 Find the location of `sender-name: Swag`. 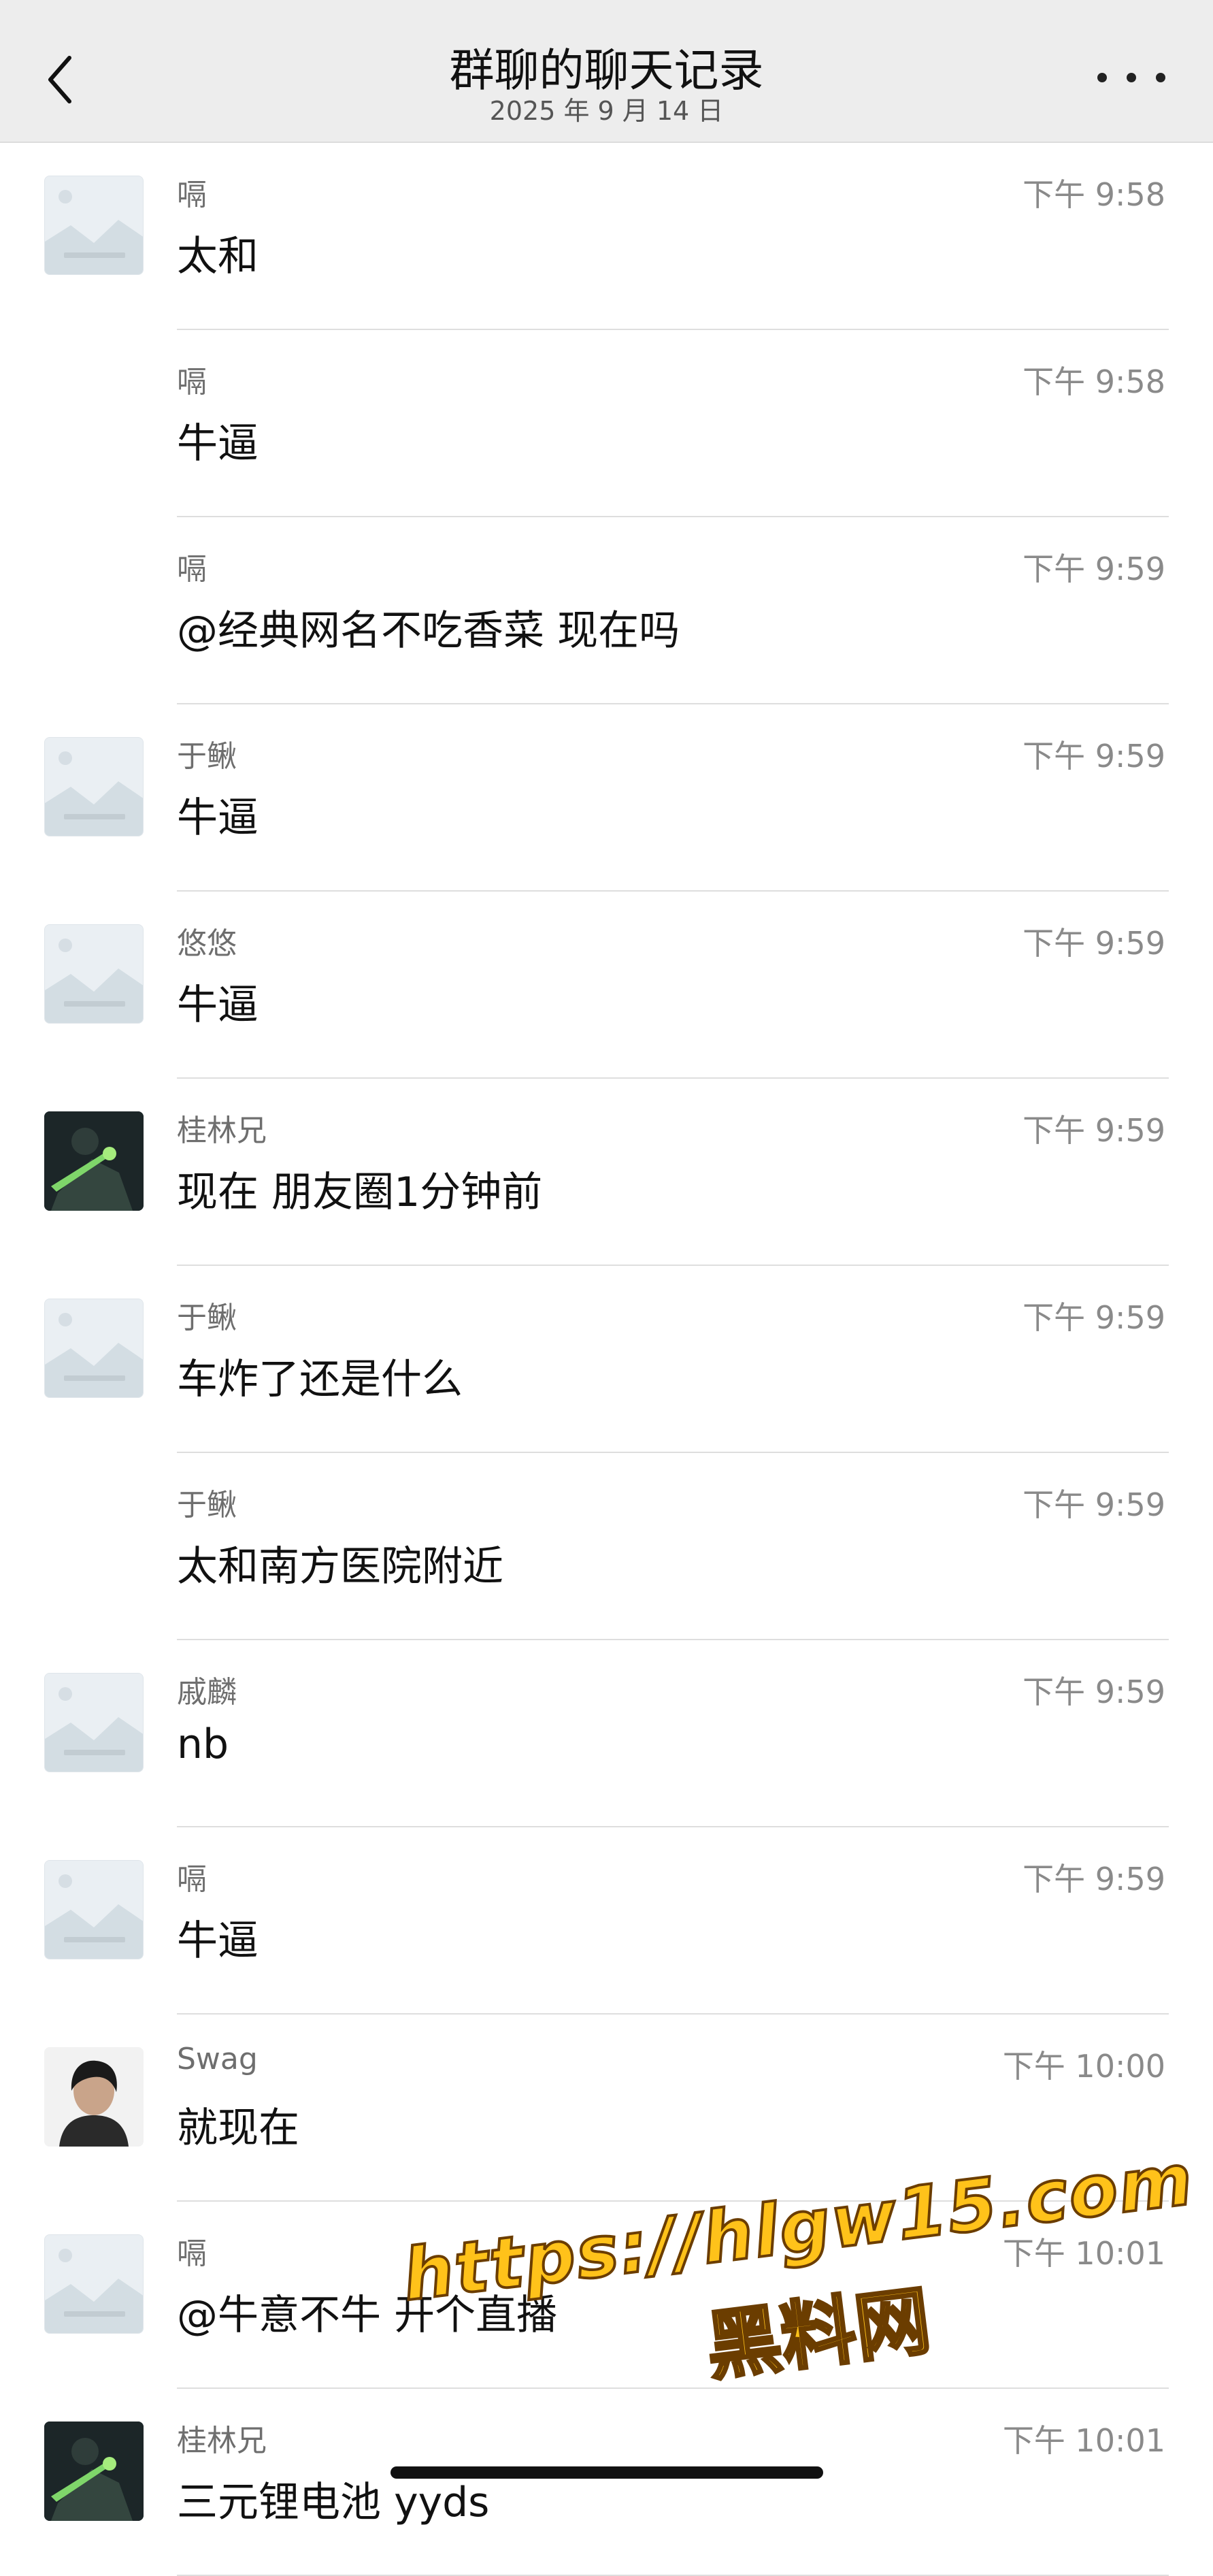

sender-name: Swag is located at coordinates (217, 2059).